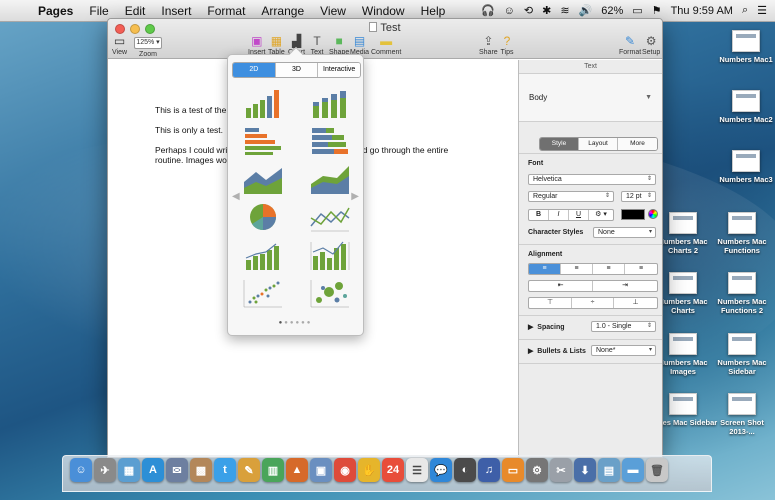 This screenshot has height=500, width=775. I want to click on preview-icon: ▣, so click(321, 470).